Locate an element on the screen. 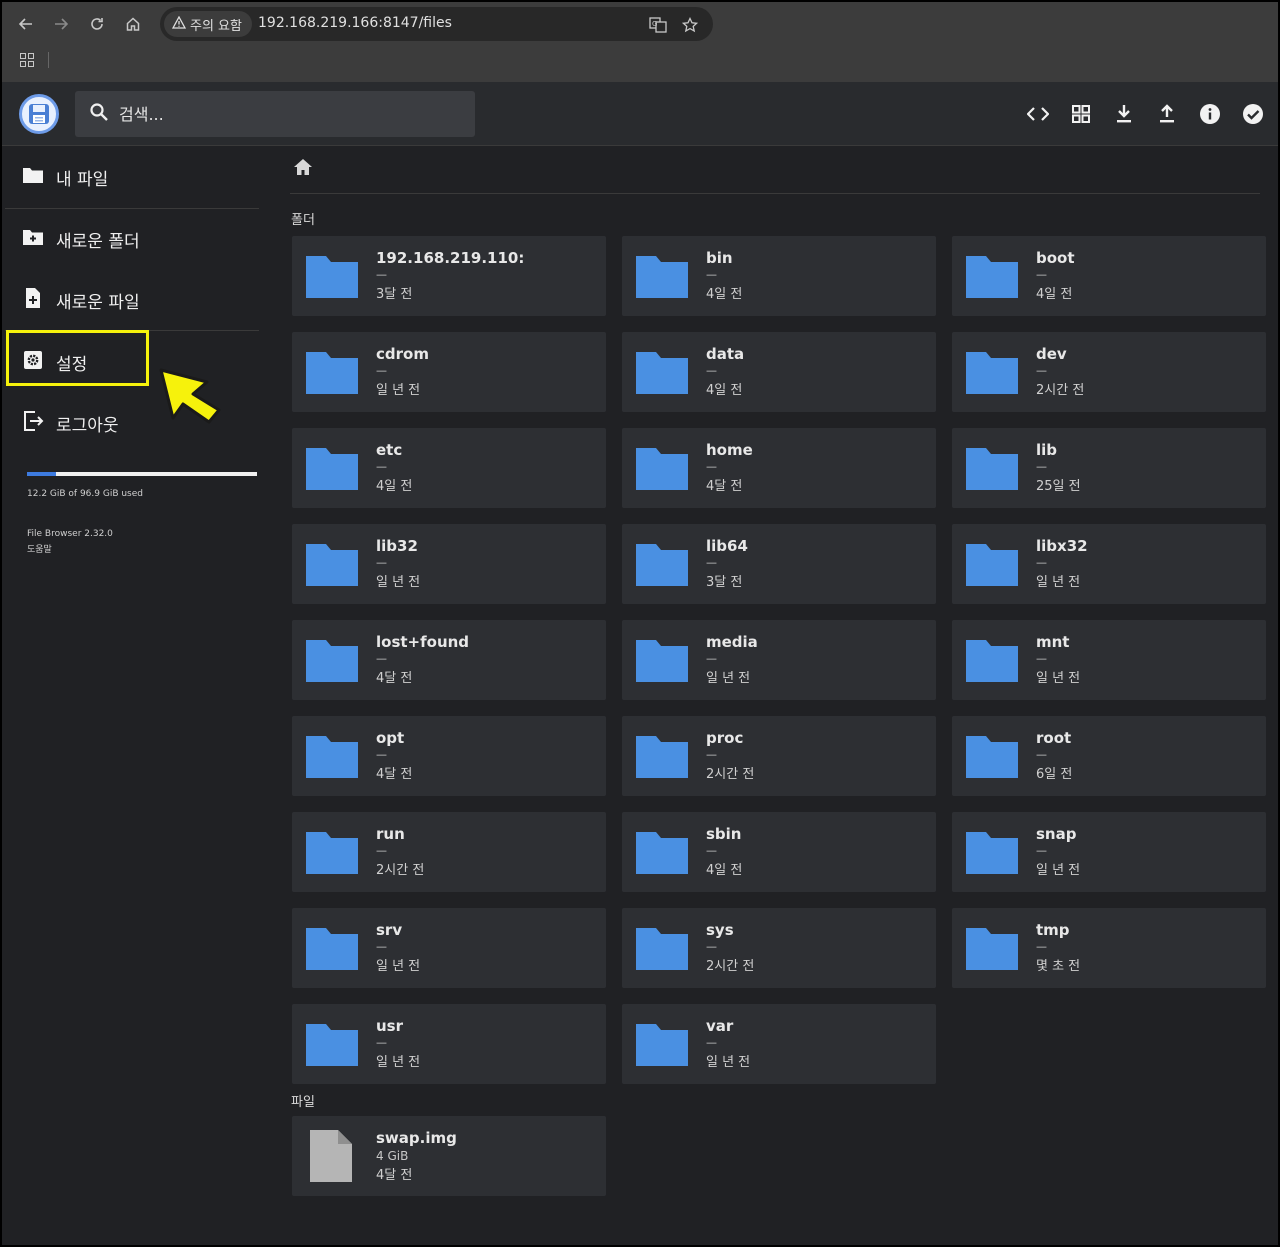 This screenshot has width=1280, height=1247. files-section-title: 파일 is located at coordinates (303, 1102).